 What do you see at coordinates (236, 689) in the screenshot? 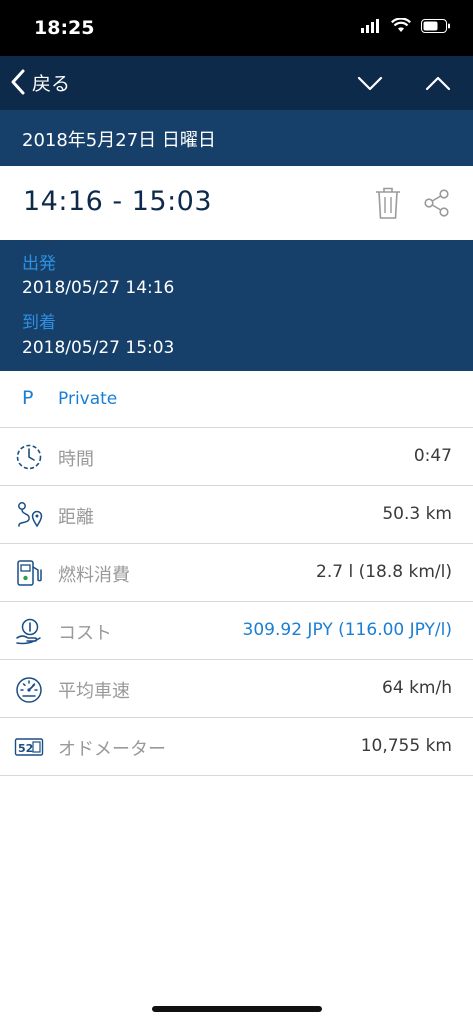
I see `average-speed-row: 平均車速 64 km/h` at bounding box center [236, 689].